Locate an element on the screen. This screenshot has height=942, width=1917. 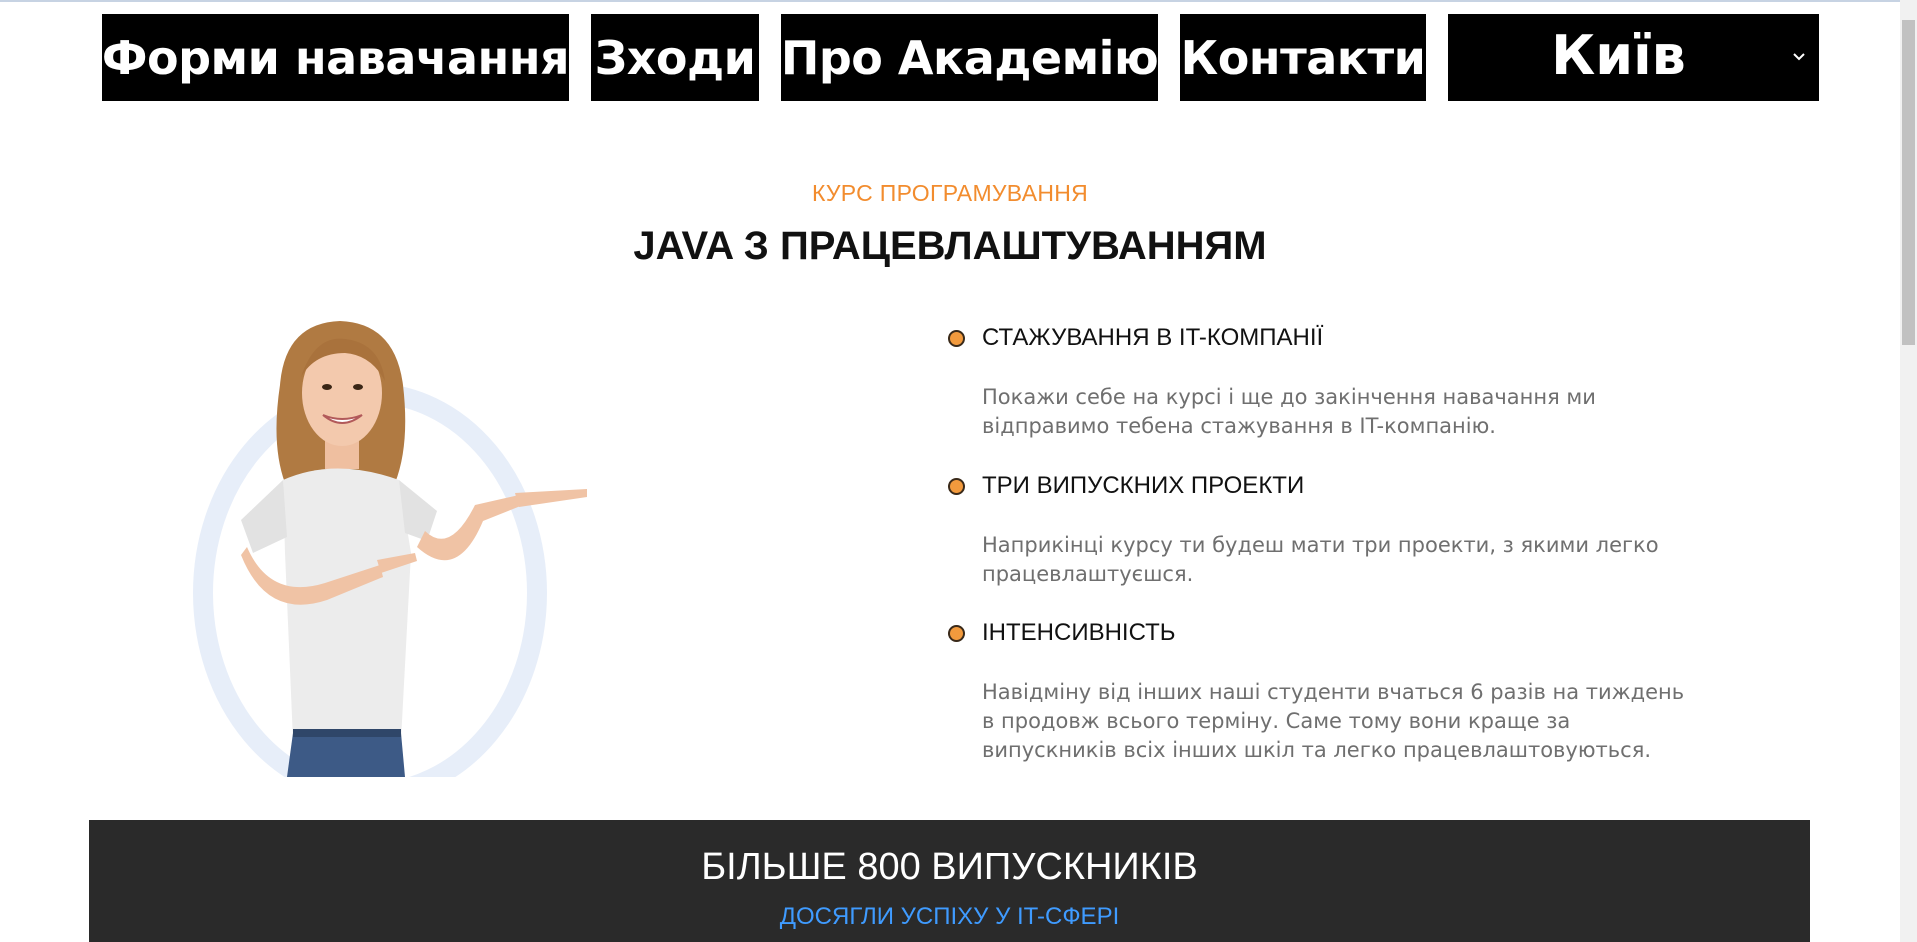
scrollbar-thumb is located at coordinates (1908, 182).